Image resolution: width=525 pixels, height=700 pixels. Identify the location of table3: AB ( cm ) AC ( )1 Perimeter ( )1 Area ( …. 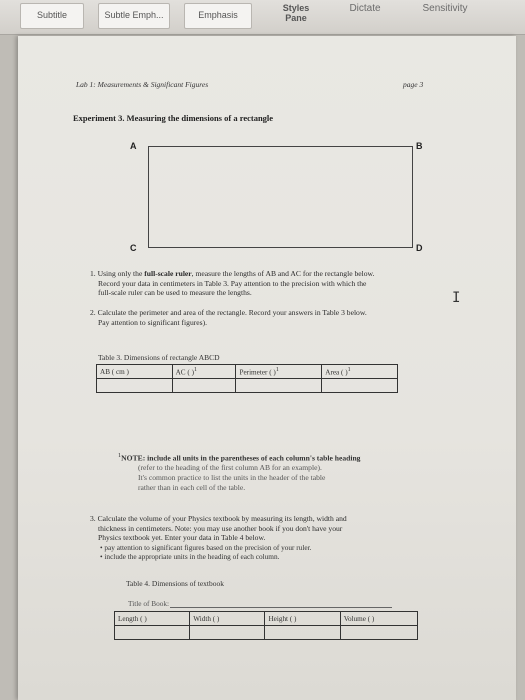
(247, 378).